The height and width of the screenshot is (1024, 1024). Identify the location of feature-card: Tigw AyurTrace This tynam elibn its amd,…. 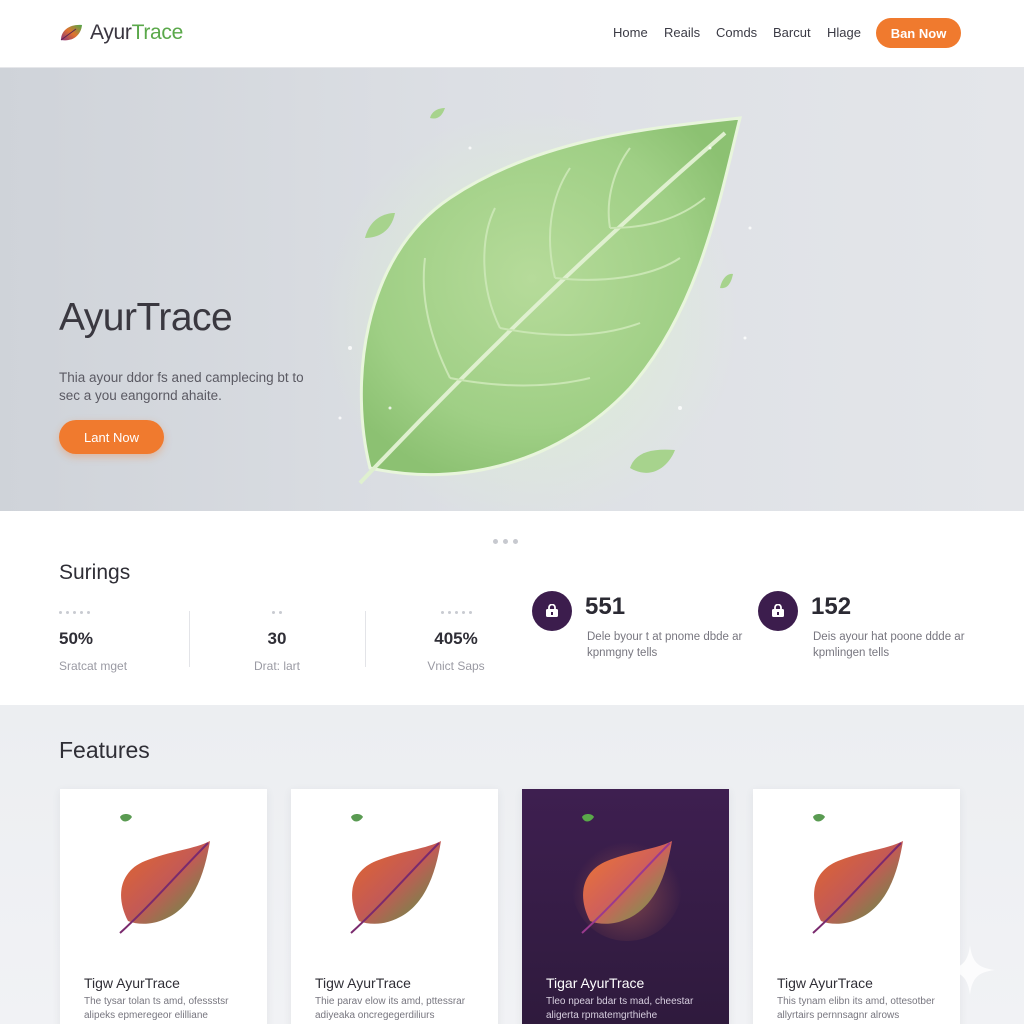
(856, 906).